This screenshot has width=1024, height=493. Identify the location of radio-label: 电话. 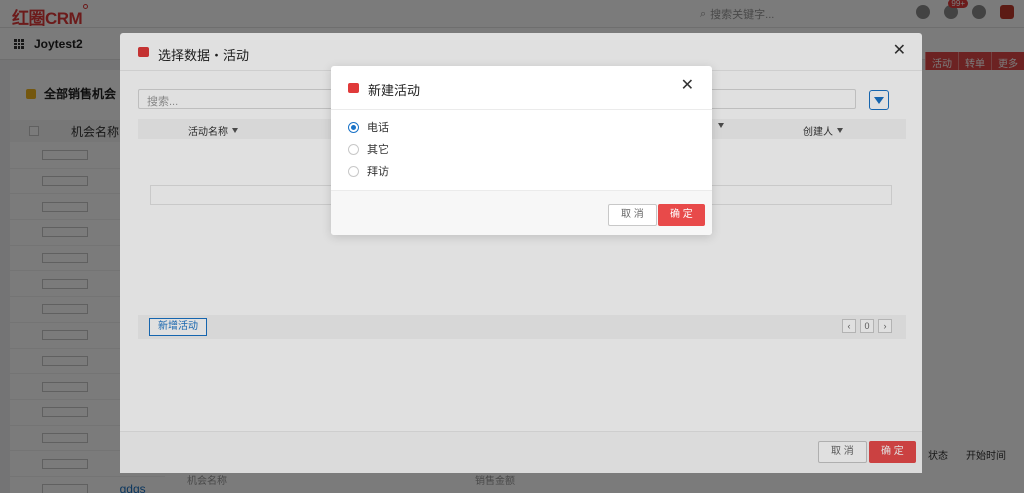
(378, 128).